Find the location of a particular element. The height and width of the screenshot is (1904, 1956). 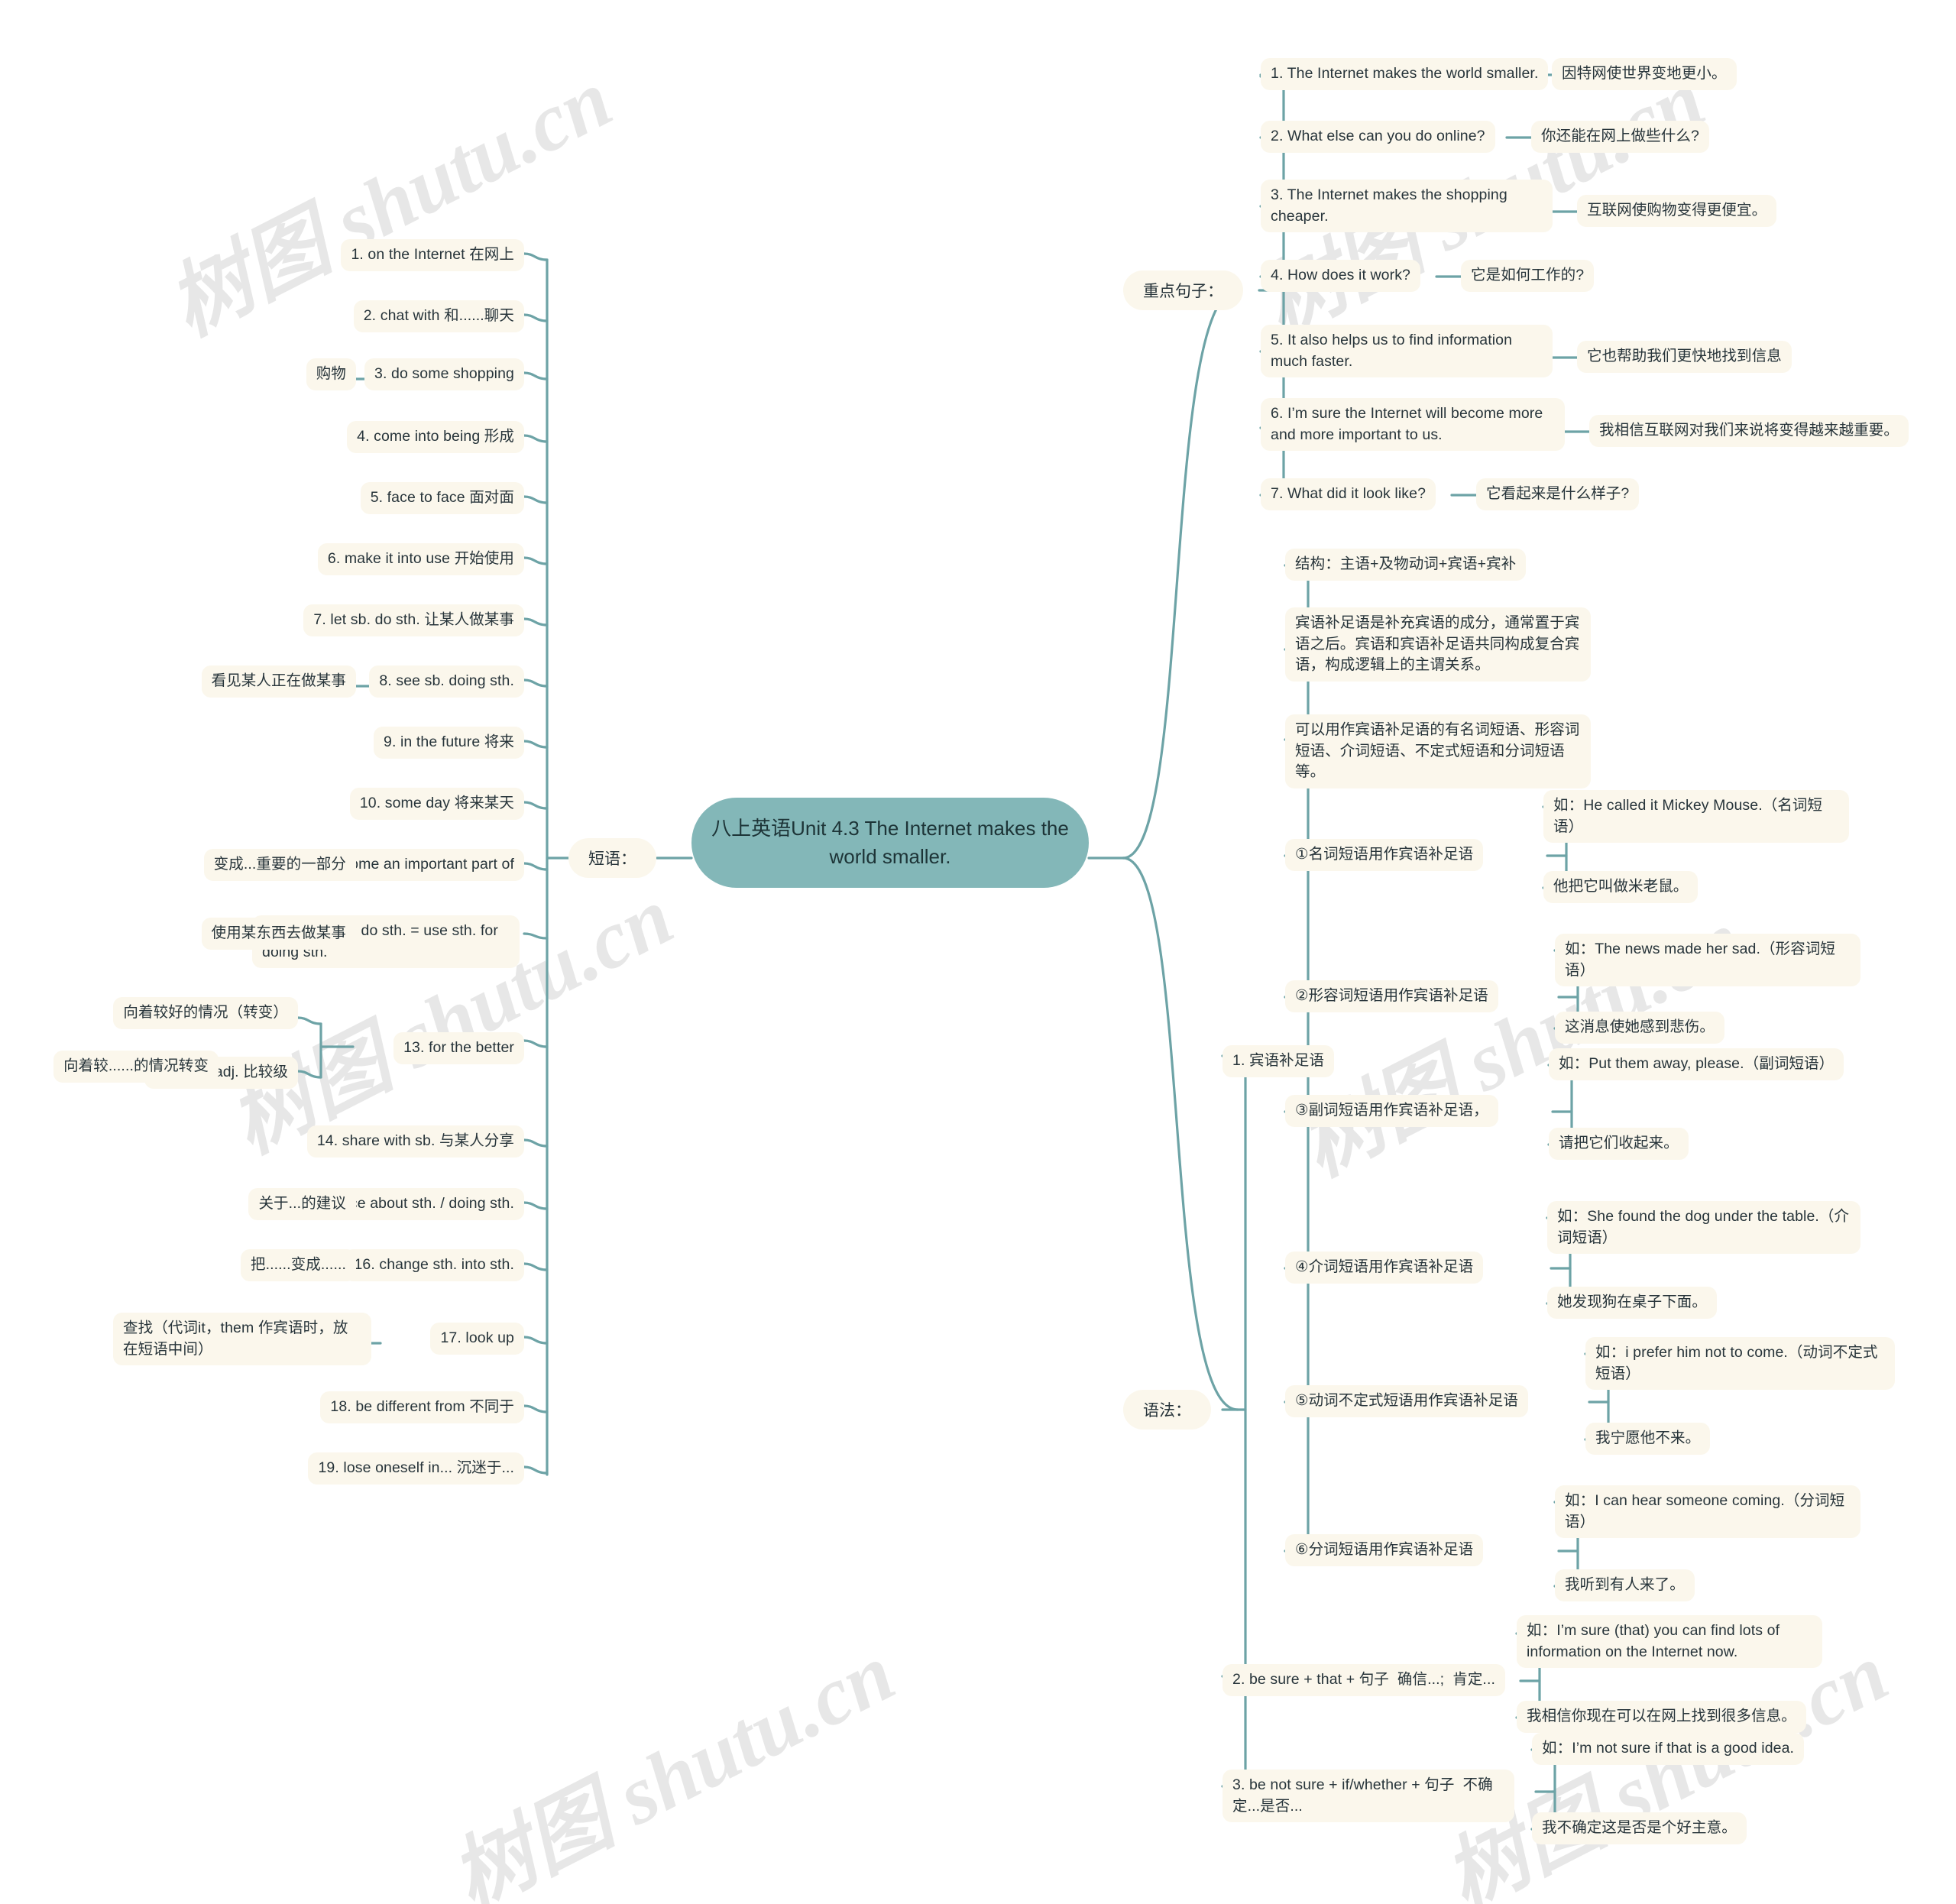

grammar-example-zh: 请把它们收起来。 is located at coordinates (1619, 1144).